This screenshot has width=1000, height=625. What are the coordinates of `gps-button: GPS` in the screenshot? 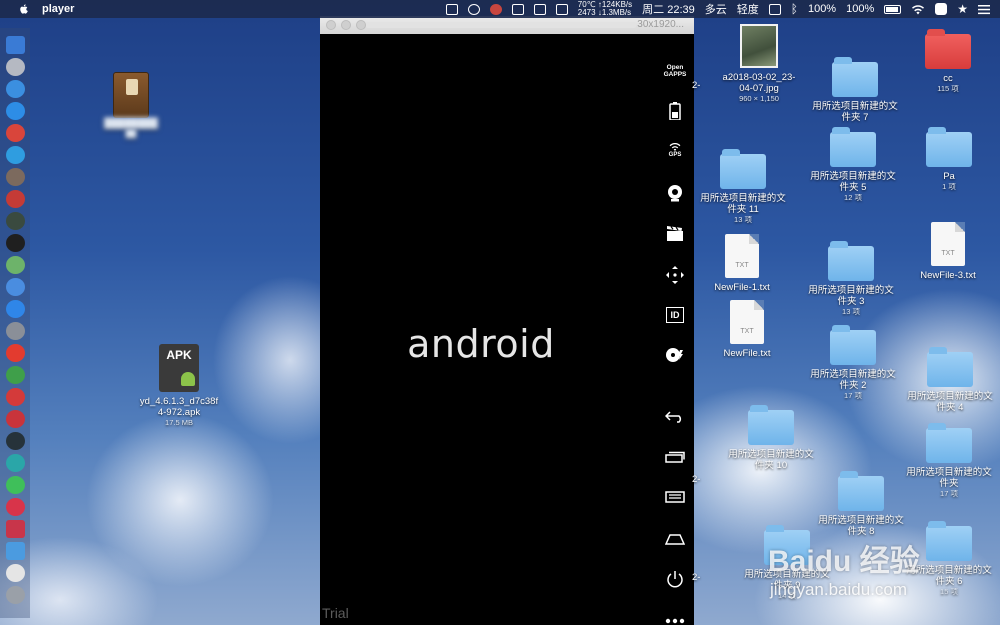 It's located at (675, 151).